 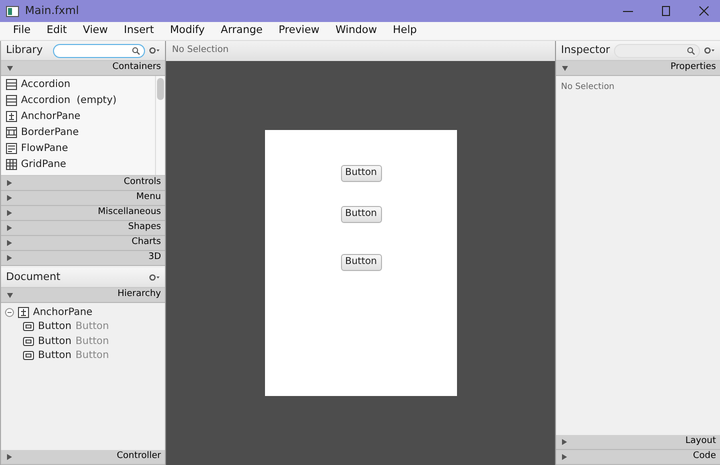 What do you see at coordinates (83, 183) in the screenshot?
I see `section-header: Controls` at bounding box center [83, 183].